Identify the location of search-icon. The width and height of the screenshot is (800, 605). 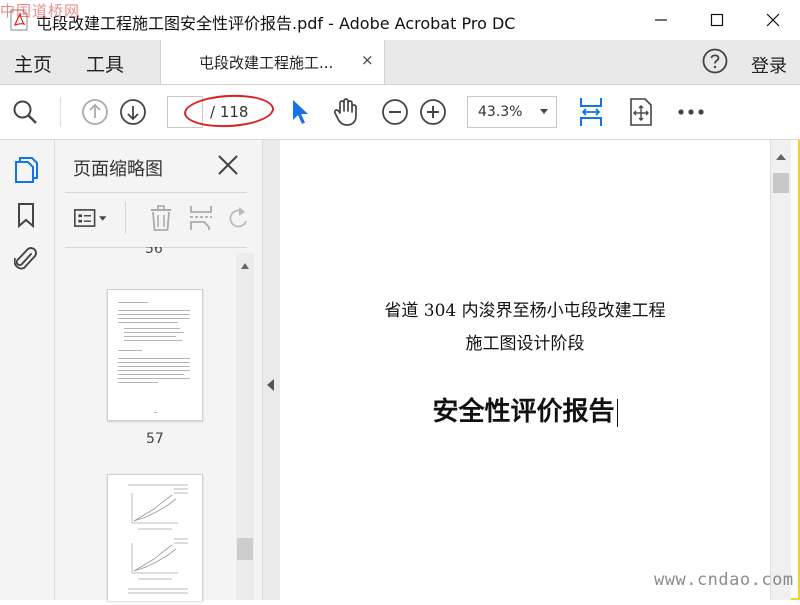
(25, 112).